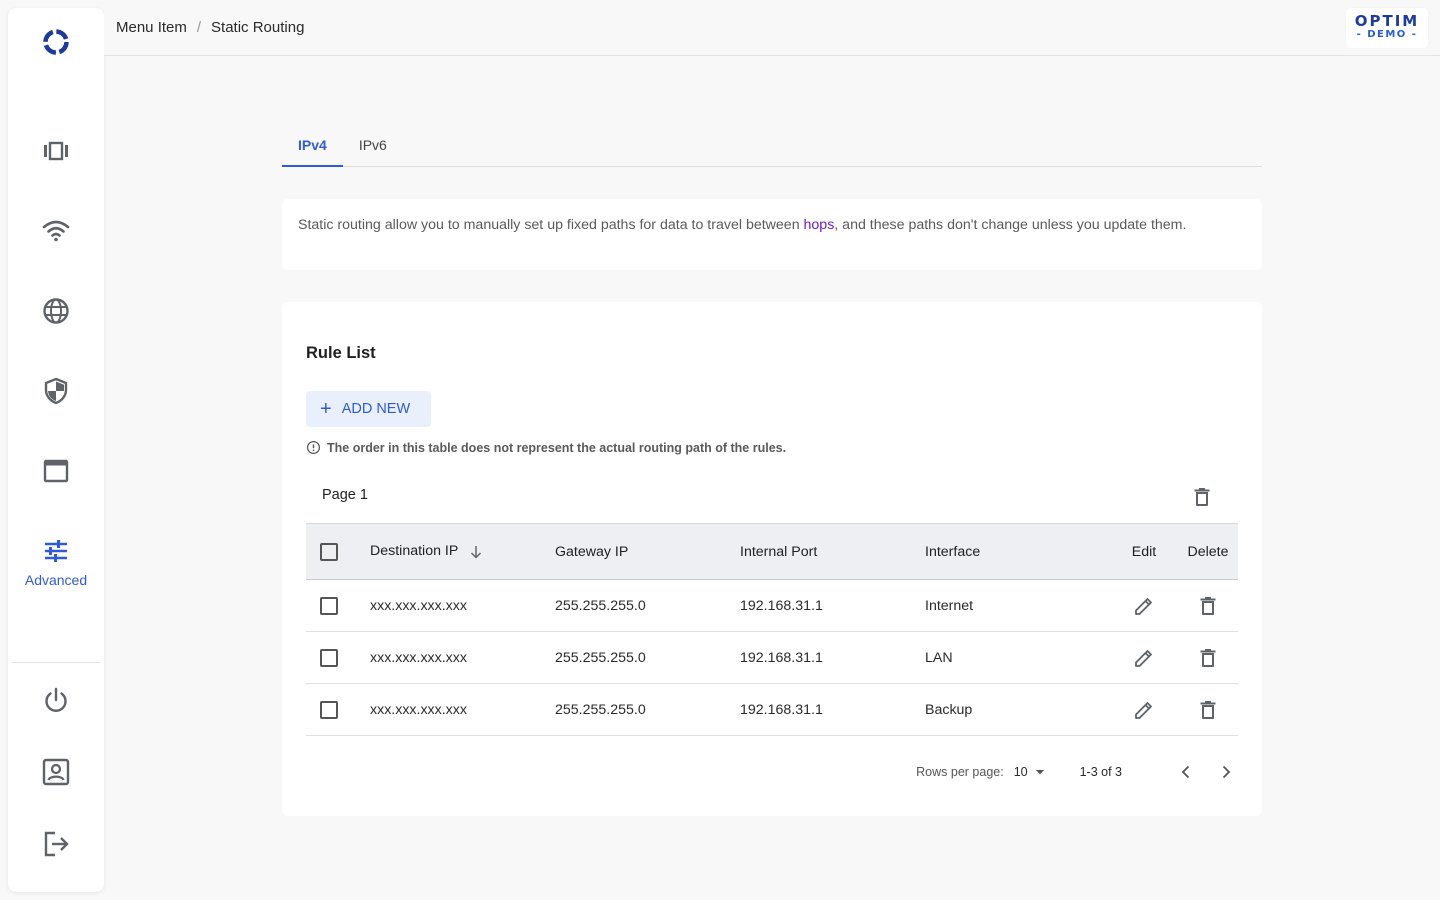 This screenshot has height=900, width=1440. Describe the element at coordinates (1186, 772) in the screenshot. I see `chevron-left-icon` at that location.